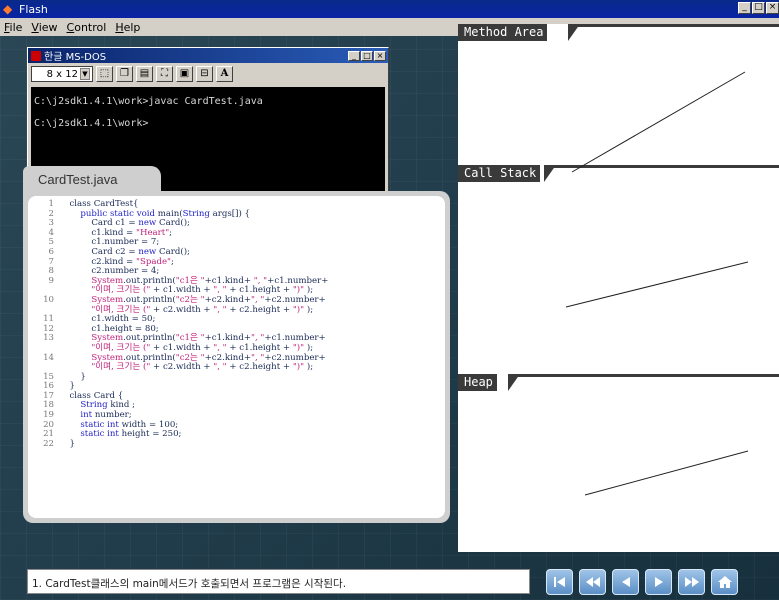  What do you see at coordinates (91, 123) in the screenshot?
I see `console-line: C:\j2sdk1.4.1\work>` at bounding box center [91, 123].